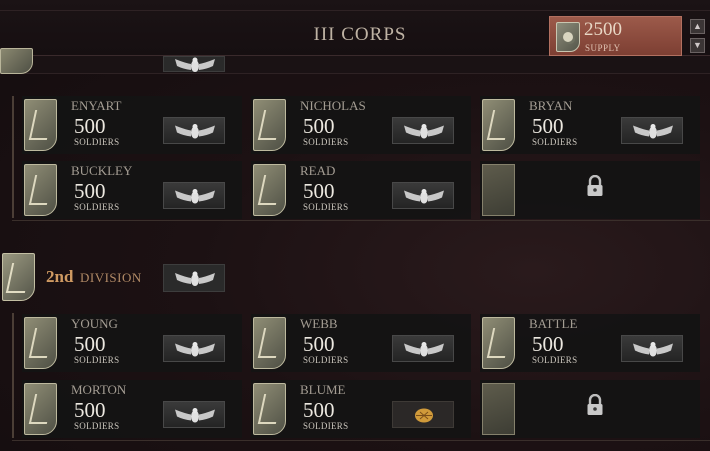 This screenshot has width=710, height=451. Describe the element at coordinates (319, 323) in the screenshot. I see `brigade-name: WEBB` at that location.